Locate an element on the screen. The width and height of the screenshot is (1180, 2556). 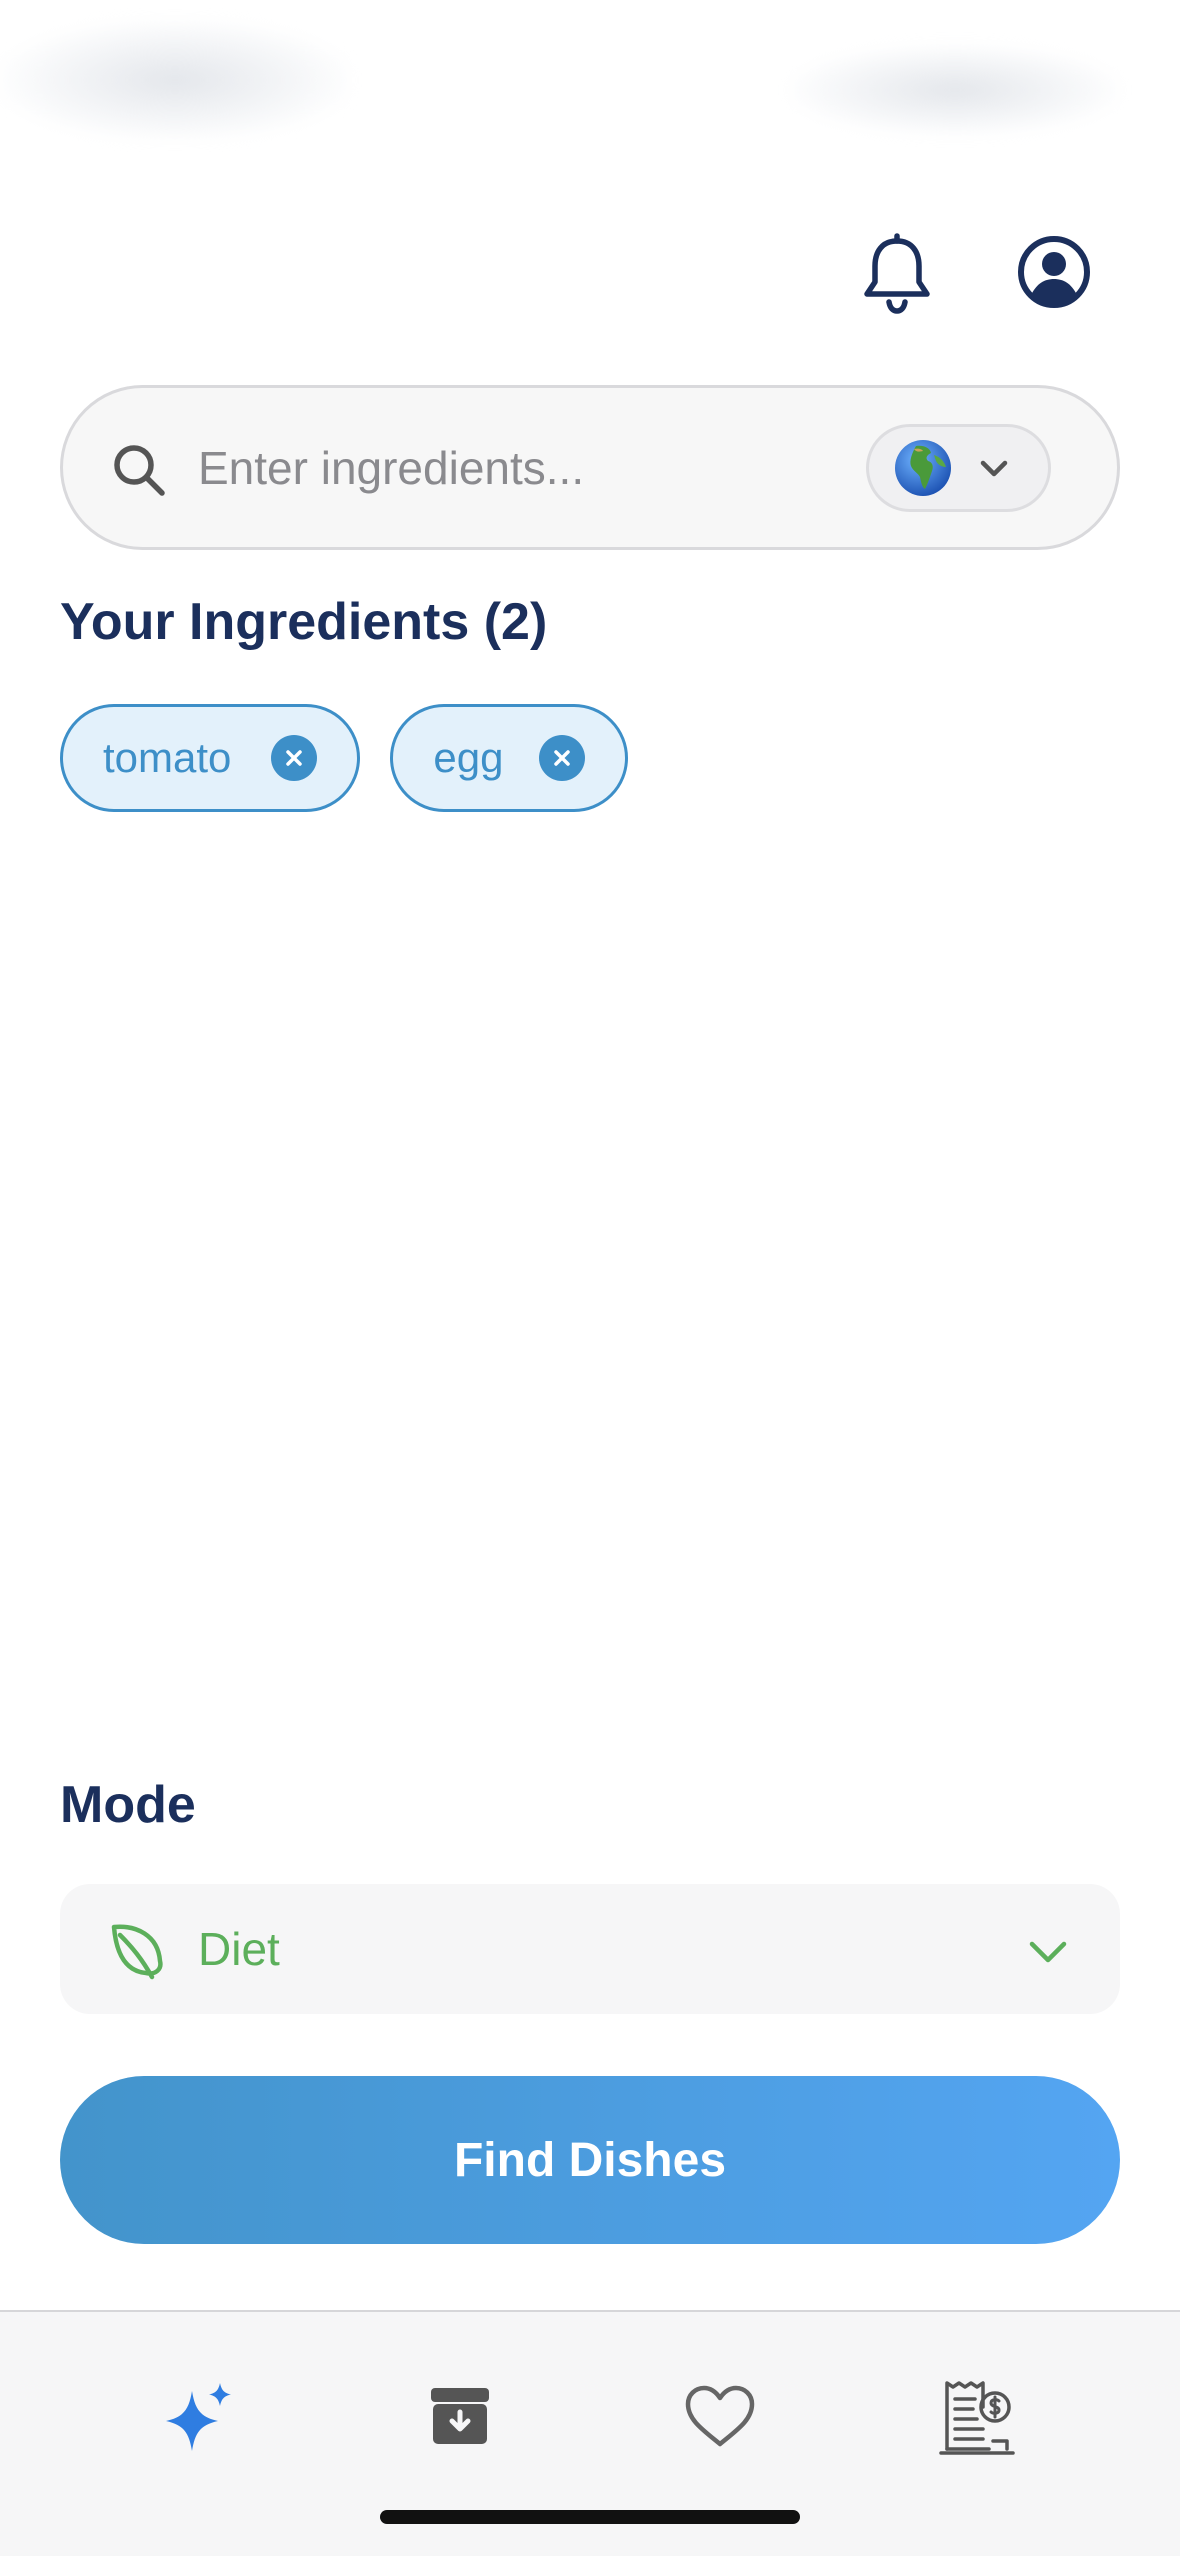
mode-selected-value: Diet is located at coordinates (239, 1949).